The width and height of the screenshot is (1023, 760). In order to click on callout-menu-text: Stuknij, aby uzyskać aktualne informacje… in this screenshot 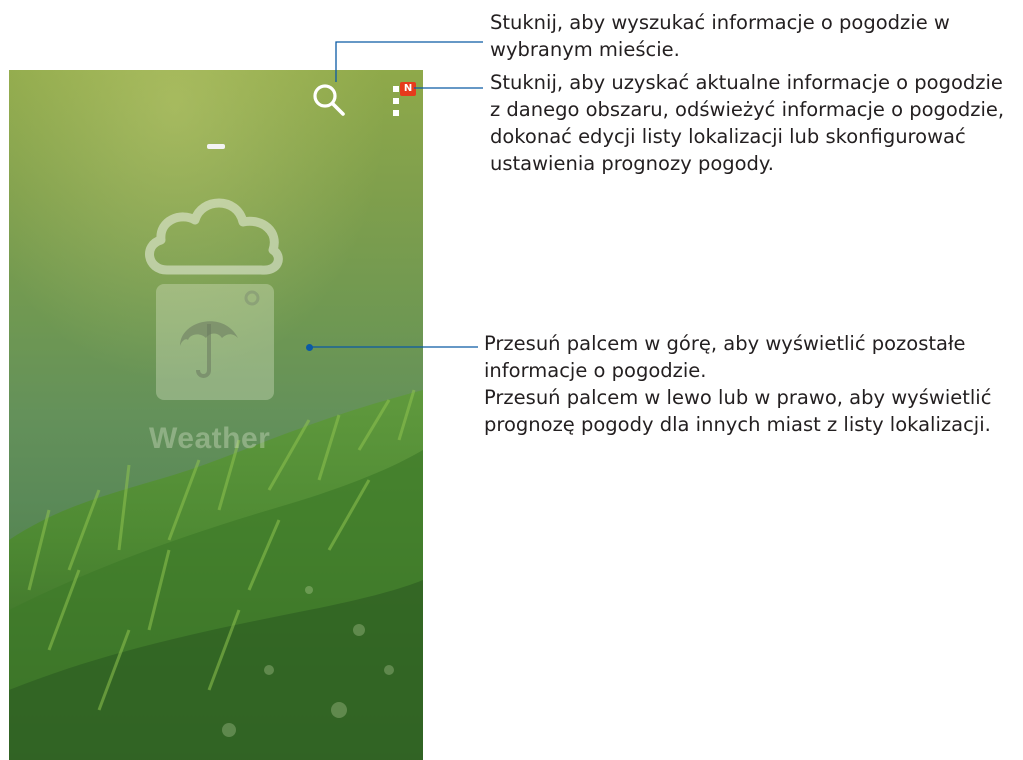, I will do `click(747, 123)`.